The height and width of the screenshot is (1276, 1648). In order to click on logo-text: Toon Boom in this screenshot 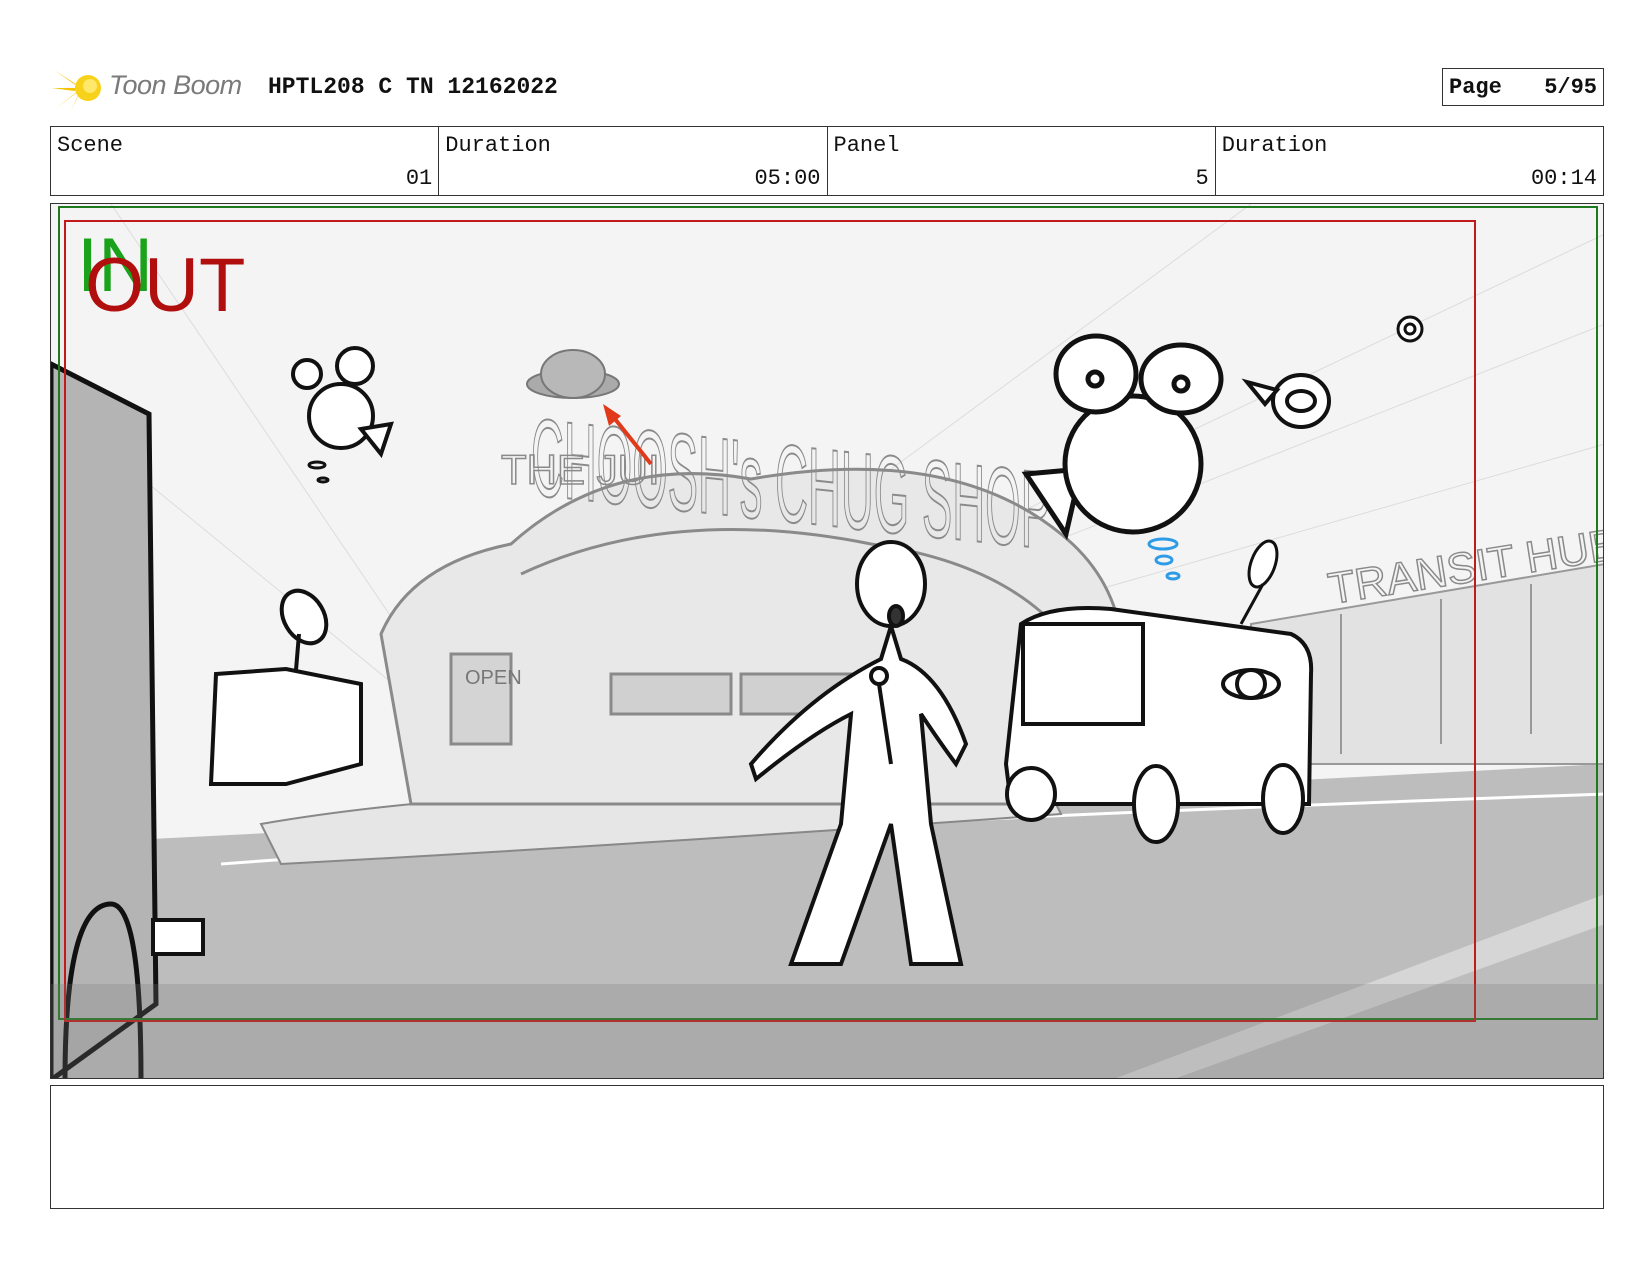, I will do `click(175, 85)`.